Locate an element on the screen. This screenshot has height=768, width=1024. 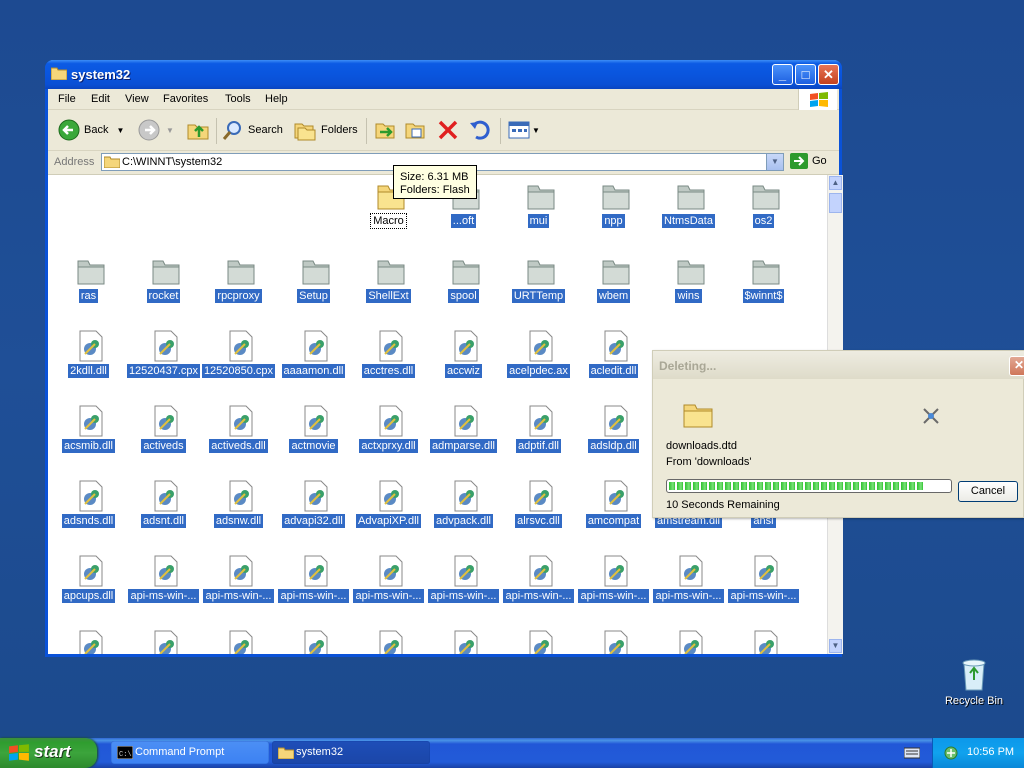
file-item: adptif.dll is located at coordinates (538, 435).